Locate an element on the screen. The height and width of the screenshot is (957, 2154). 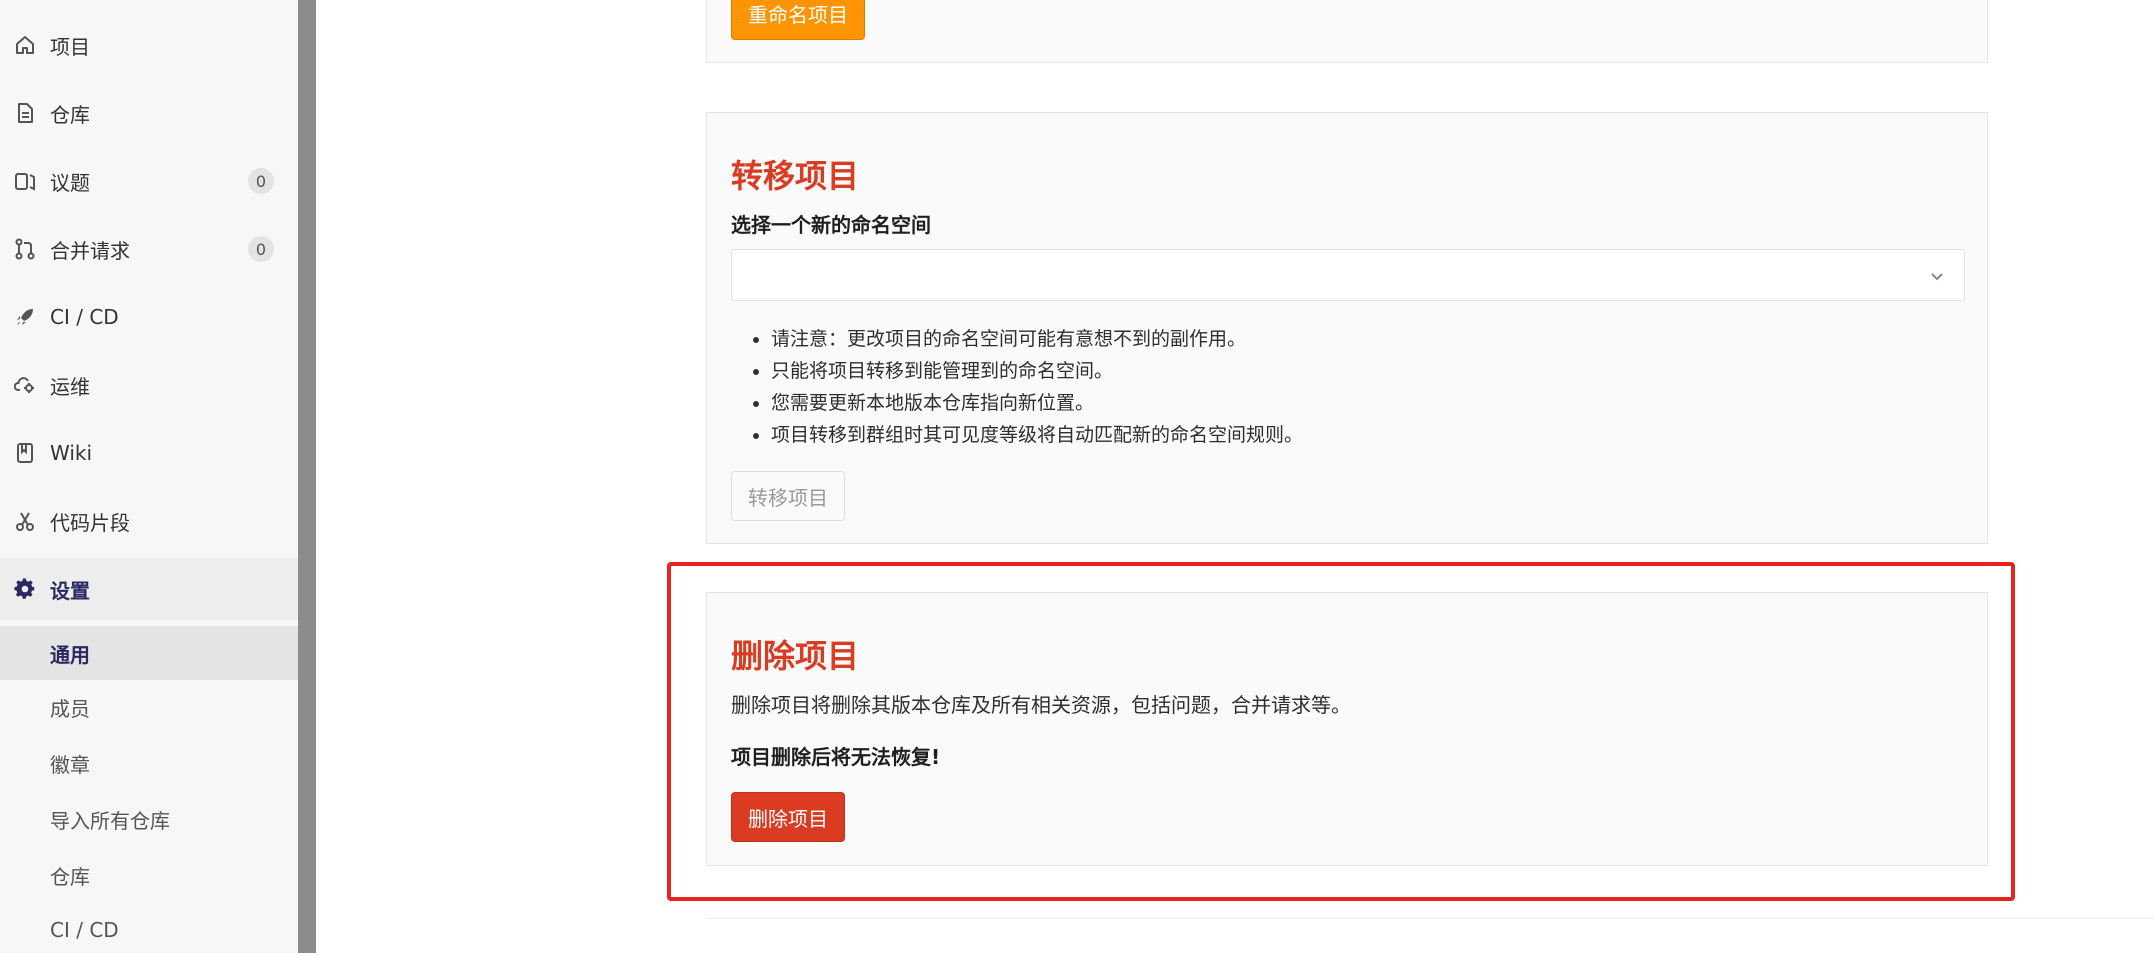
sidebar-subitem-label: 导入所有仓库 is located at coordinates (110, 820).